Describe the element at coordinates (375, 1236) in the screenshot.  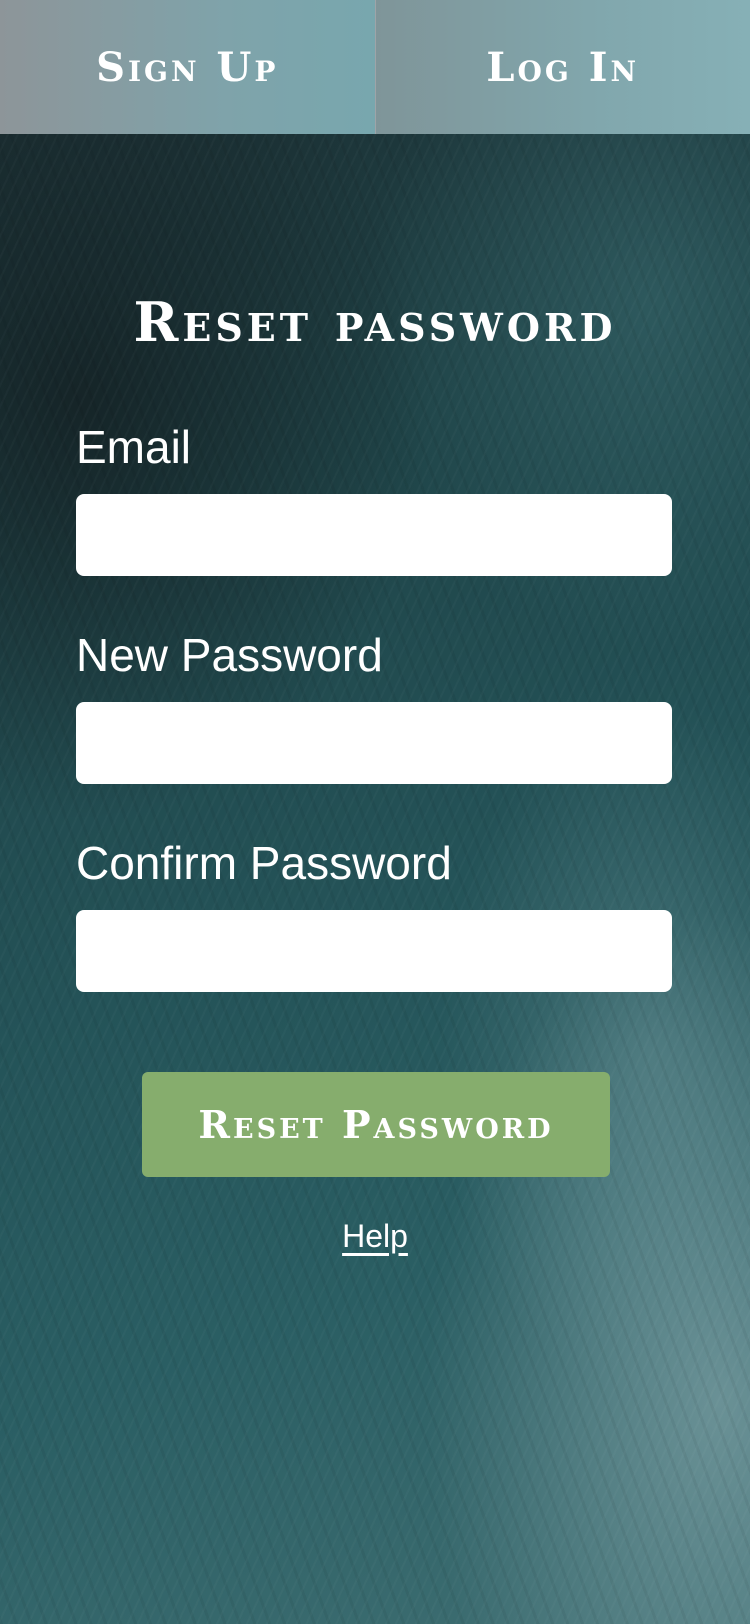
I see `help-link: Help` at that location.